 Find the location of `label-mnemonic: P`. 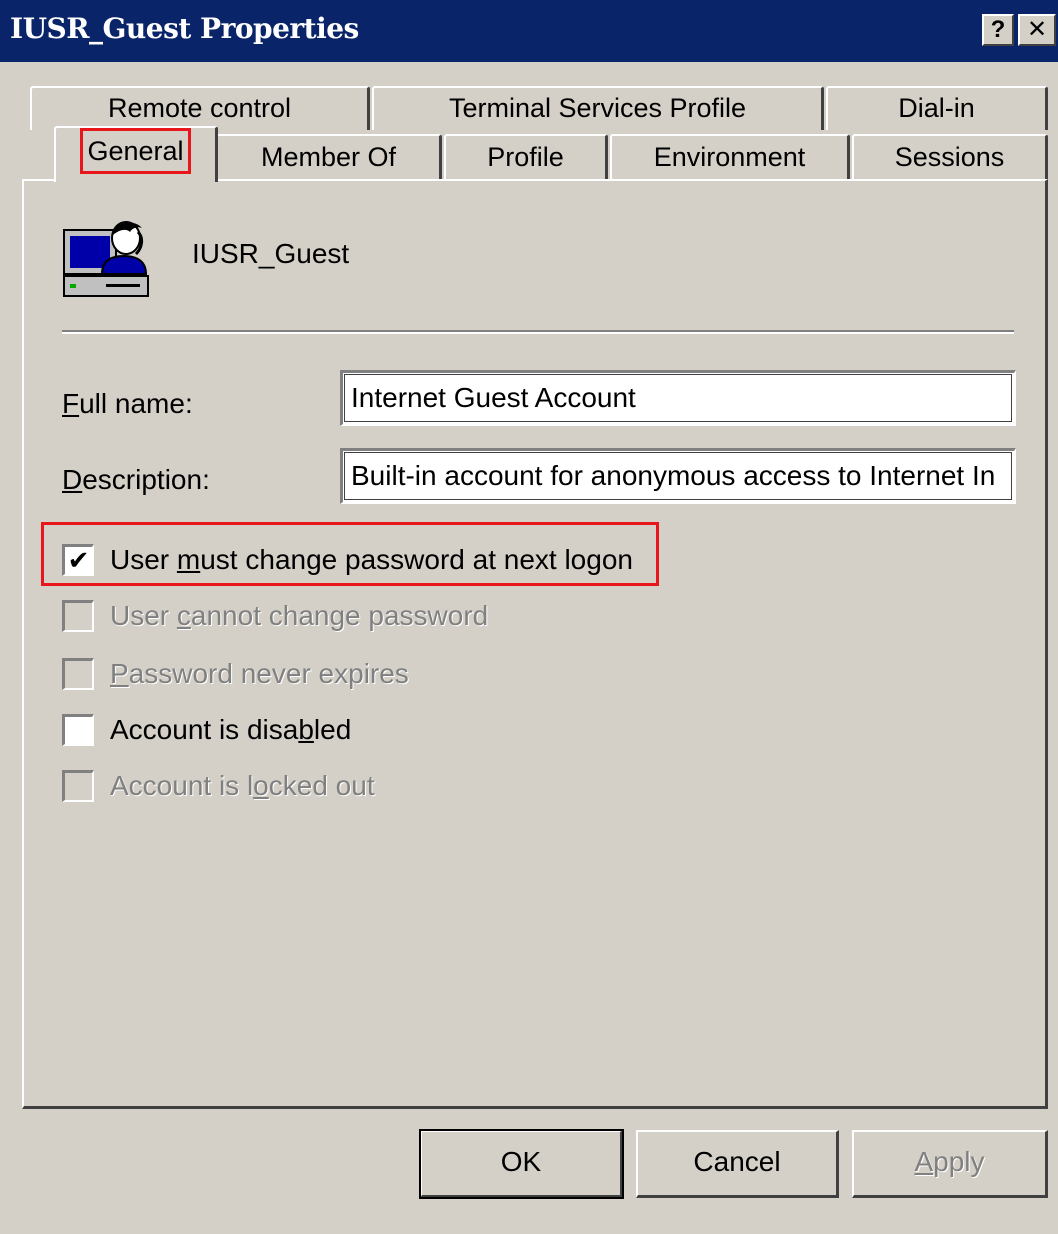

label-mnemonic: P is located at coordinates (119, 673).